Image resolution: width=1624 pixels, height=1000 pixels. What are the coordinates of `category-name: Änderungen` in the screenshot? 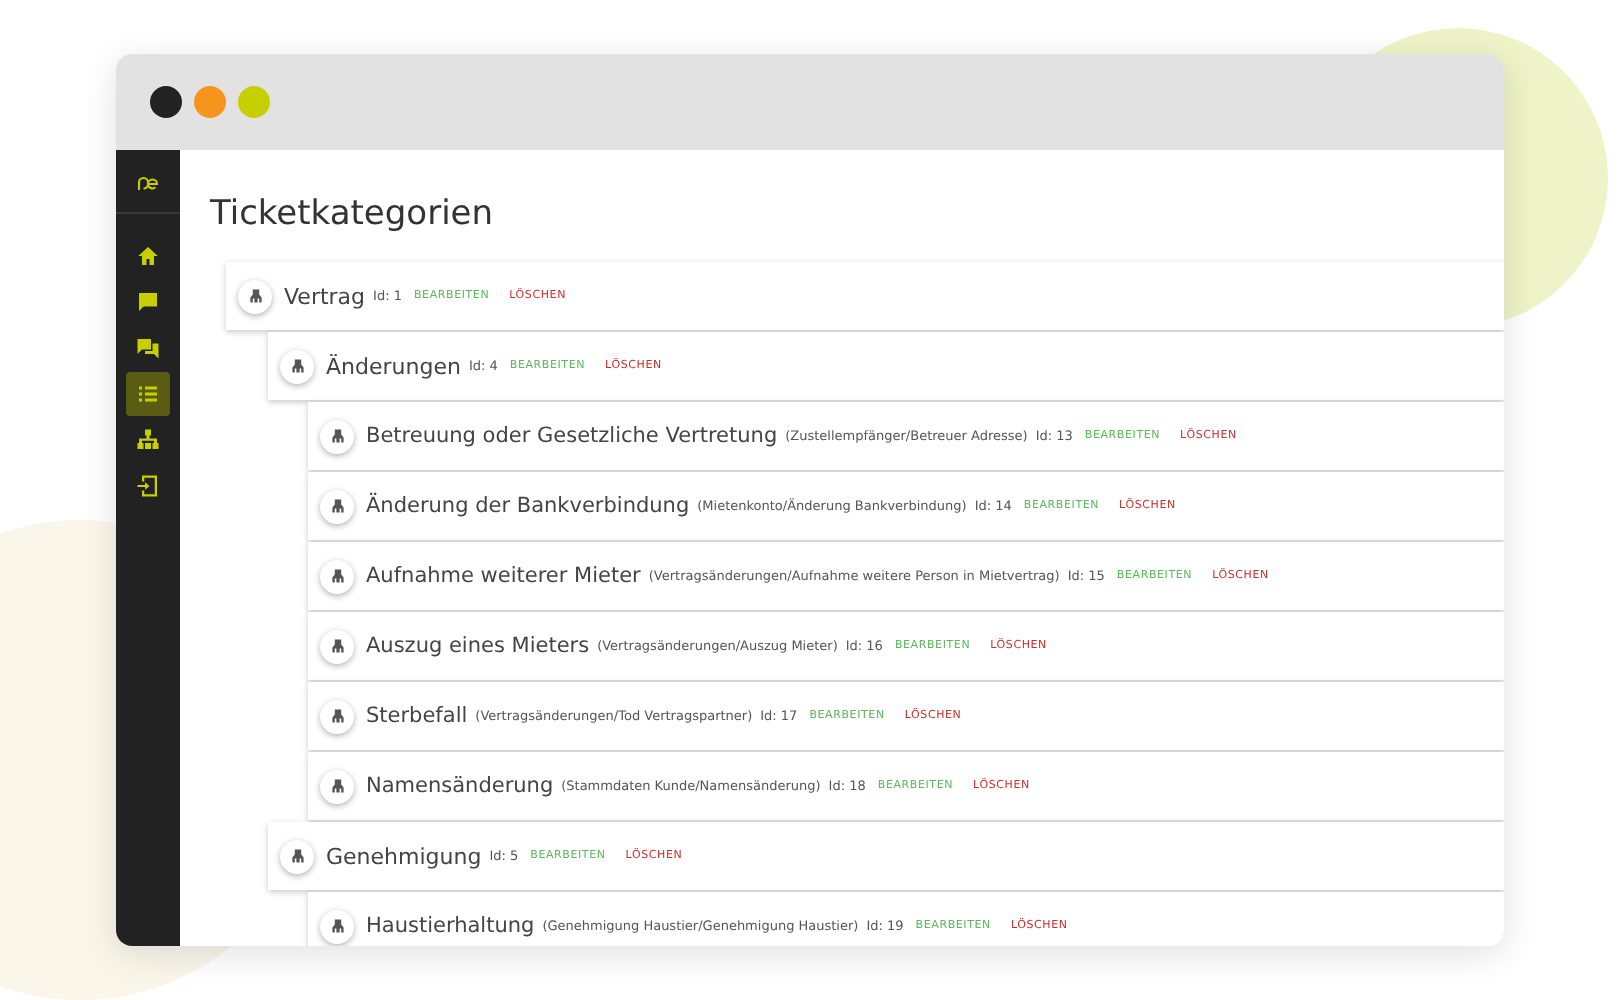 It's located at (393, 366).